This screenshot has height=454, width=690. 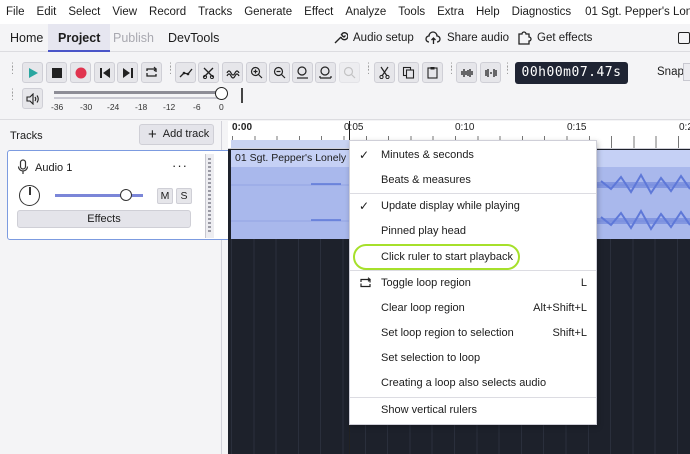 What do you see at coordinates (180, 165) in the screenshot?
I see `track-menu-icon: ···` at bounding box center [180, 165].